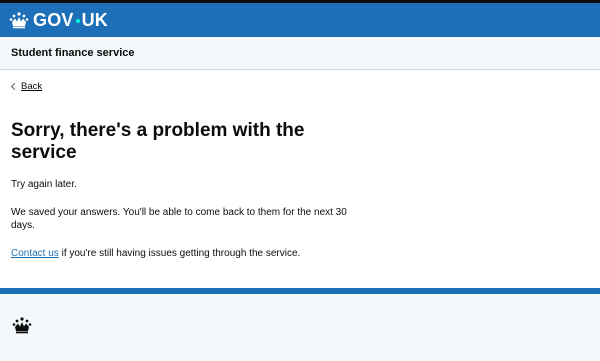 Image resolution: width=600 pixels, height=361 pixels. I want to click on back-link-label: Back, so click(32, 86).